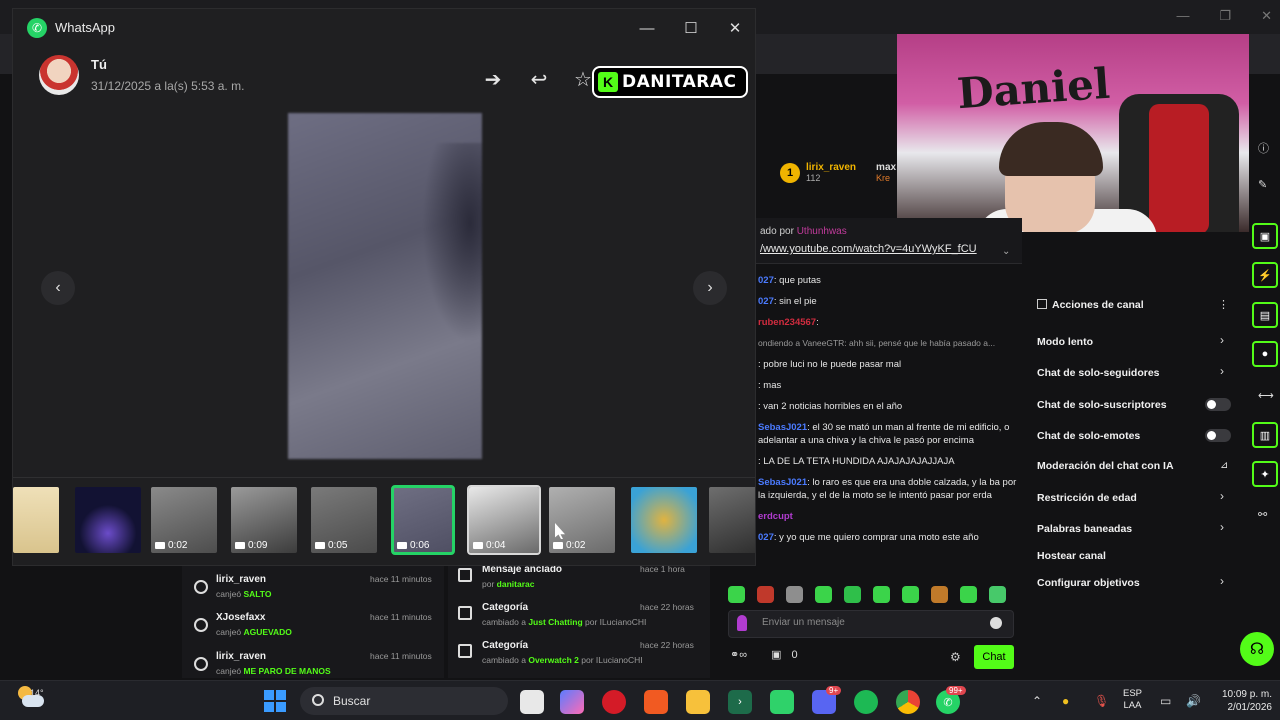  I want to click on volume-icon: 🔊, so click(1193, 701).